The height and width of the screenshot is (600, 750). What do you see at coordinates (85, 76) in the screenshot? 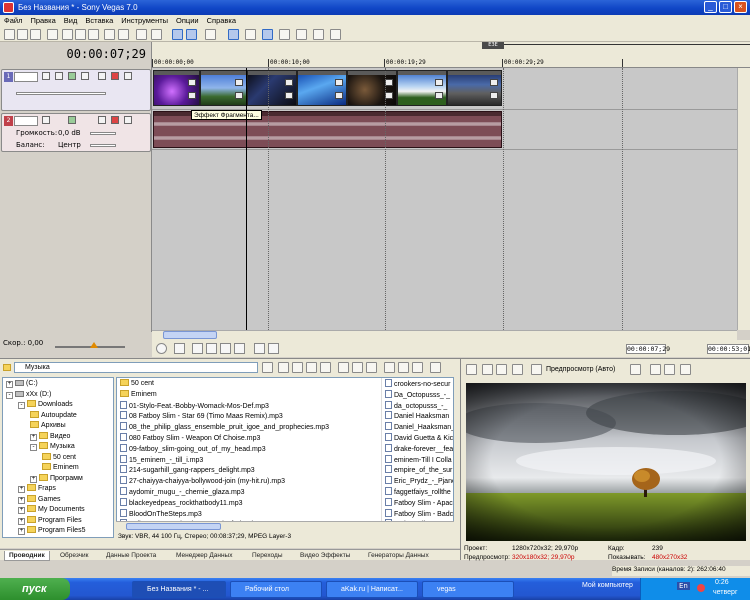
I see `composite-mode-icon` at bounding box center [85, 76].